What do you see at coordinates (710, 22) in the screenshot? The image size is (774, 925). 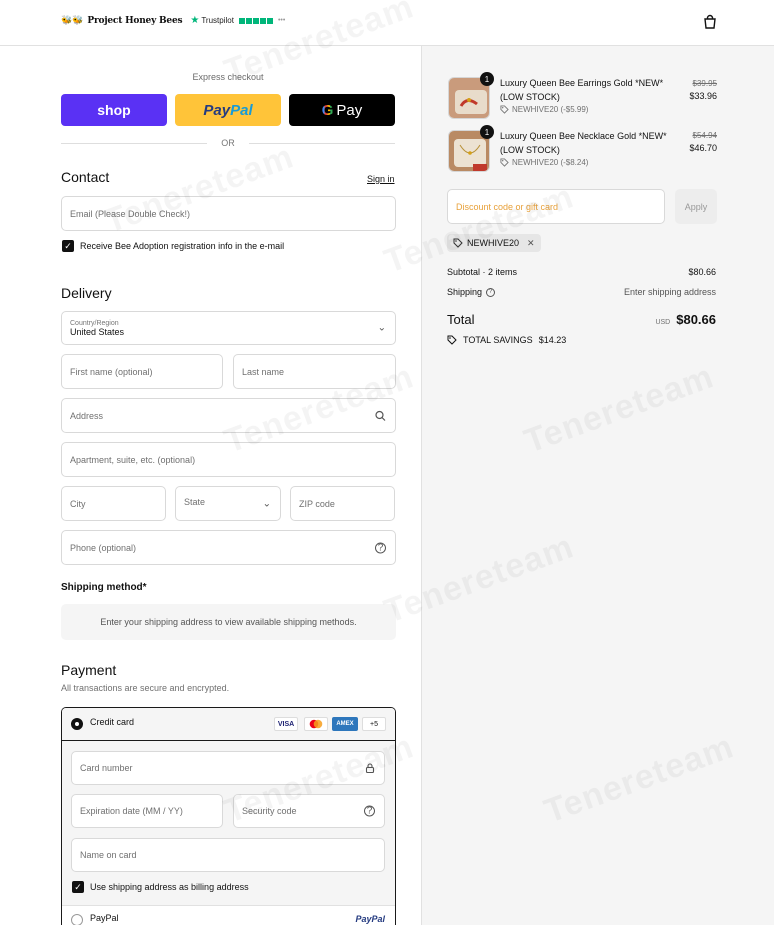 I see `shopping-bag-icon` at bounding box center [710, 22].